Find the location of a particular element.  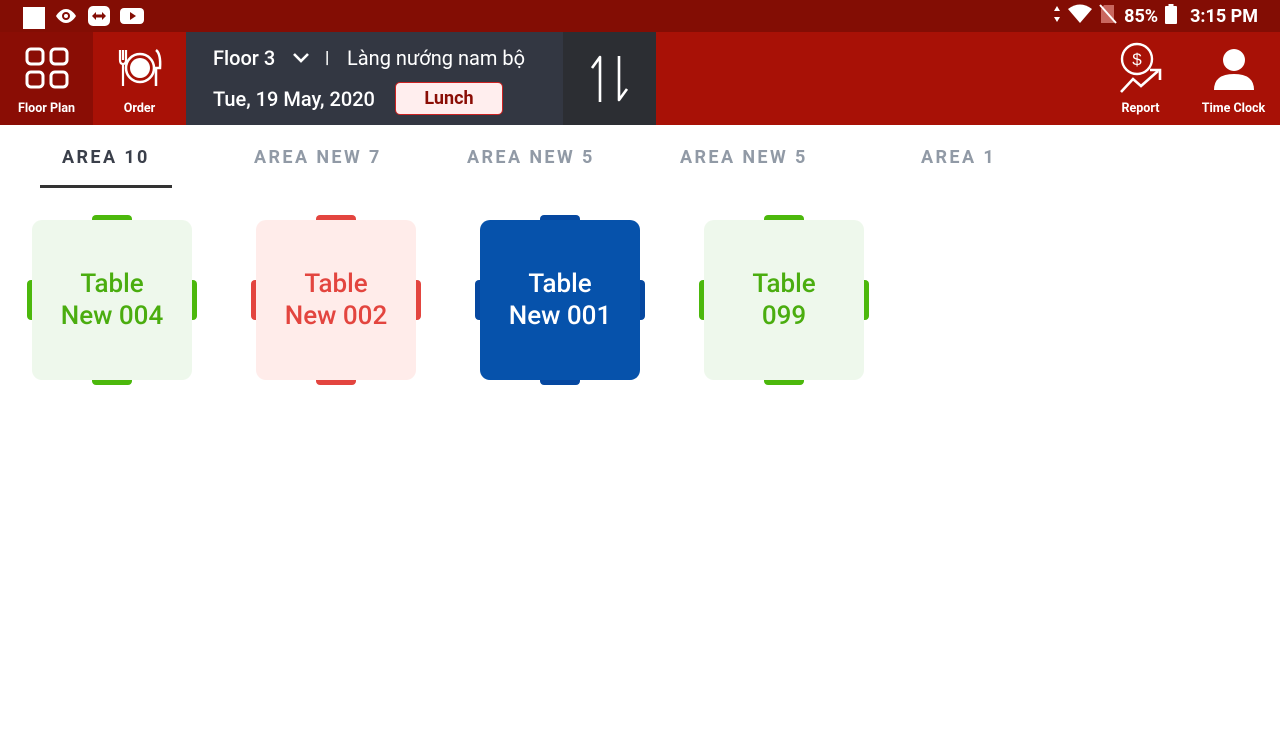

user-icon is located at coordinates (1233, 69).